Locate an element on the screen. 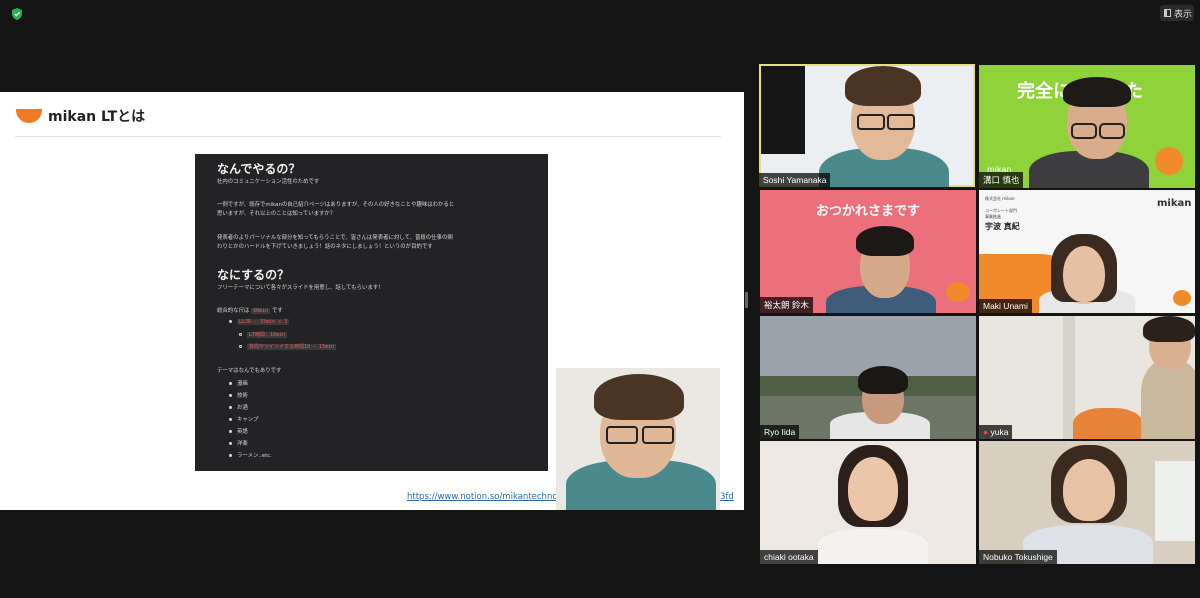  theme-item: 技術 is located at coordinates (238, 395).